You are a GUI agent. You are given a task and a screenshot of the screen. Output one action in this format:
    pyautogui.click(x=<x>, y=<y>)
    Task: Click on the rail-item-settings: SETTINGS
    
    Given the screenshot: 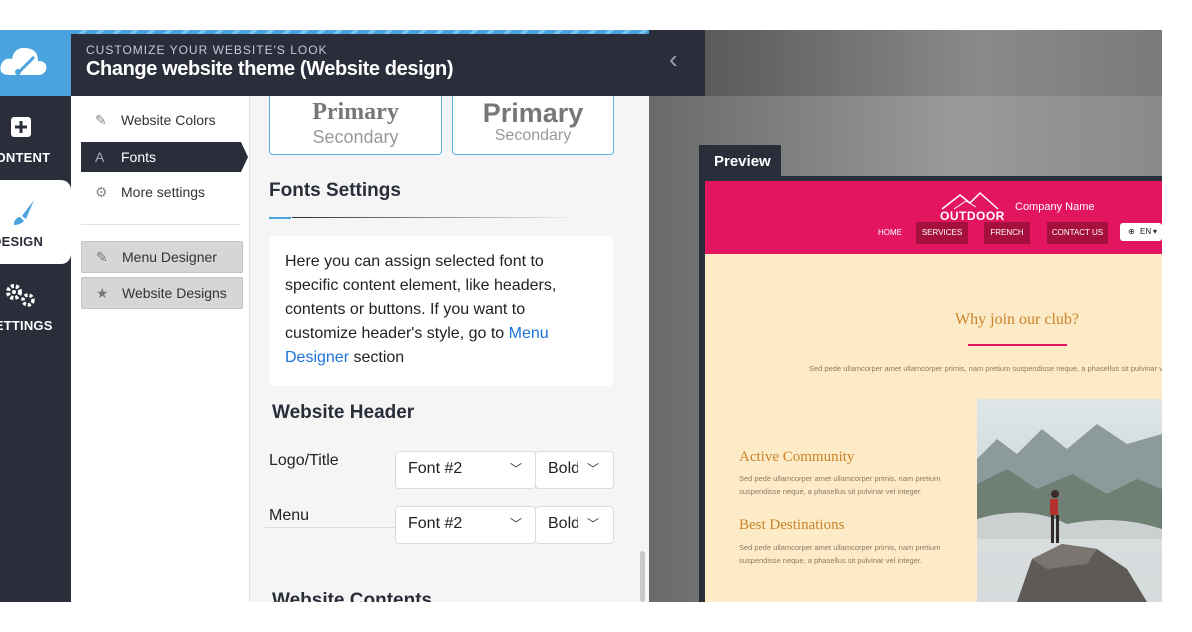 What is the action you would take?
    pyautogui.click(x=35, y=306)
    